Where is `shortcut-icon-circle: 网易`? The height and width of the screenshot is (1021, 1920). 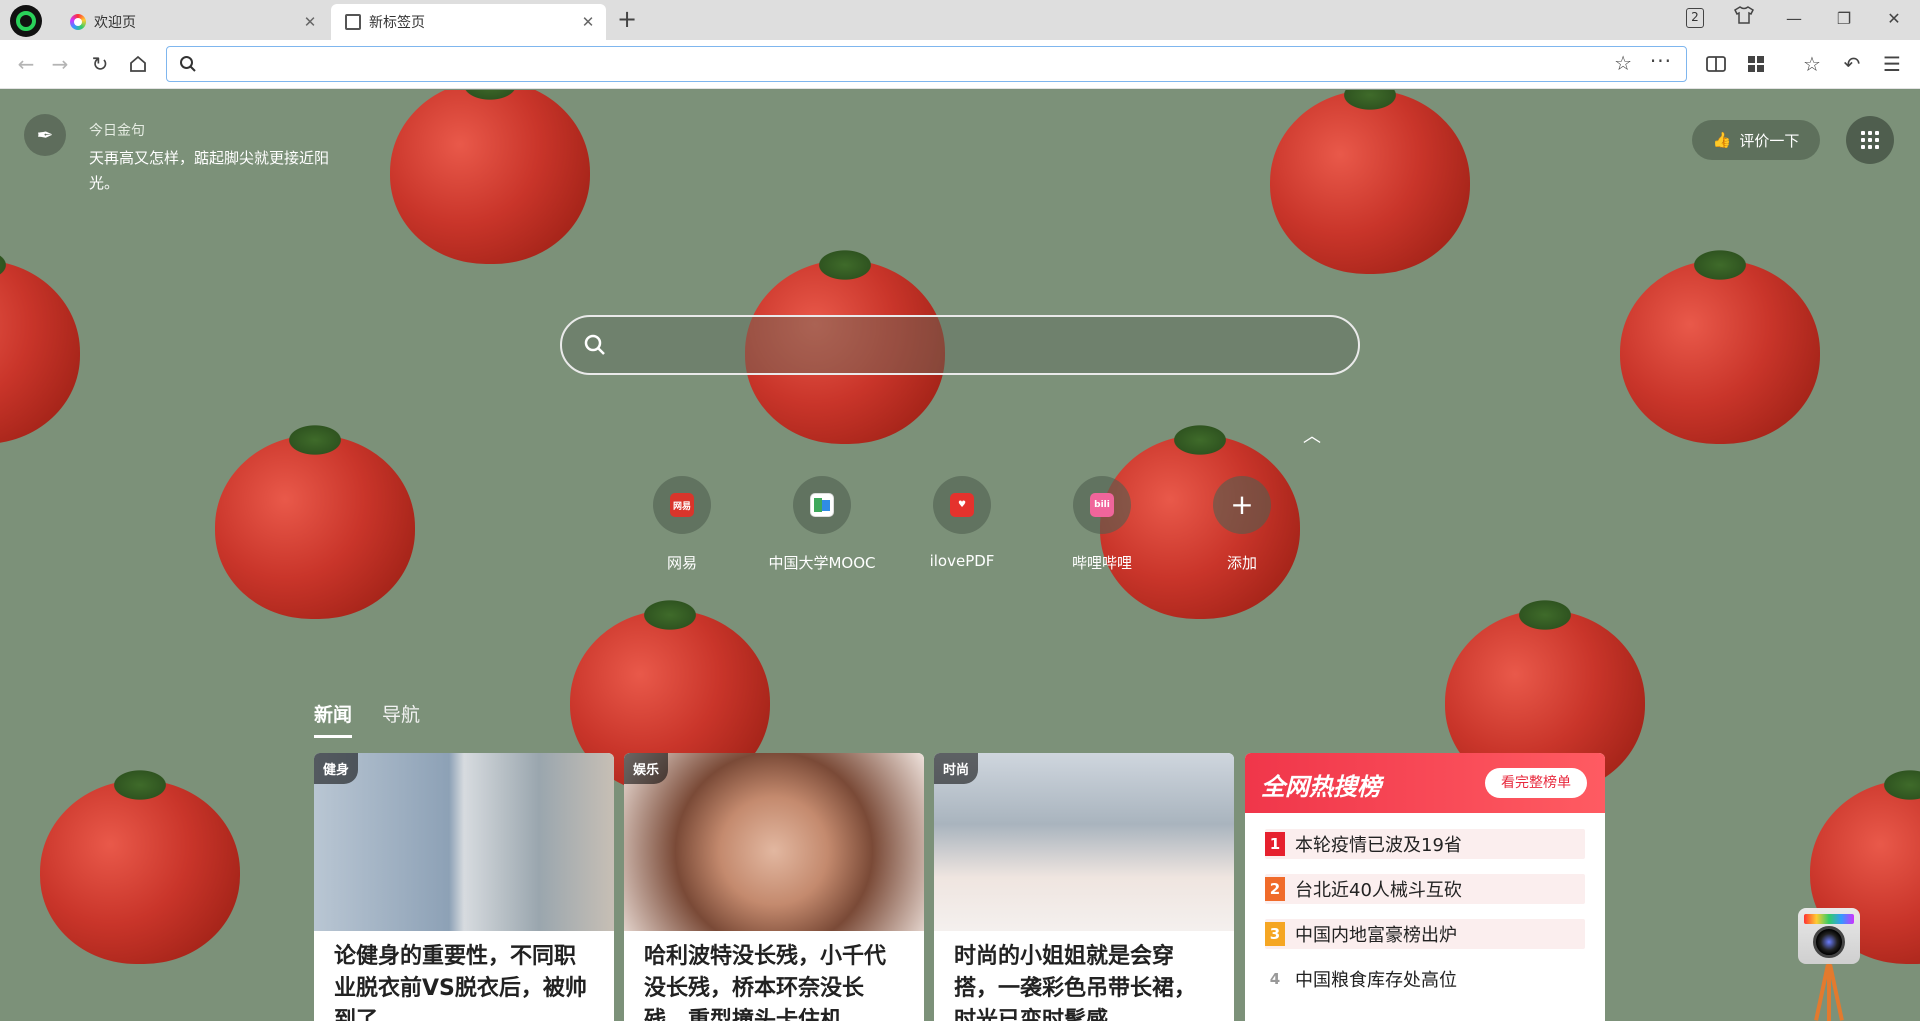
shortcut-icon-circle: 网易 is located at coordinates (682, 505).